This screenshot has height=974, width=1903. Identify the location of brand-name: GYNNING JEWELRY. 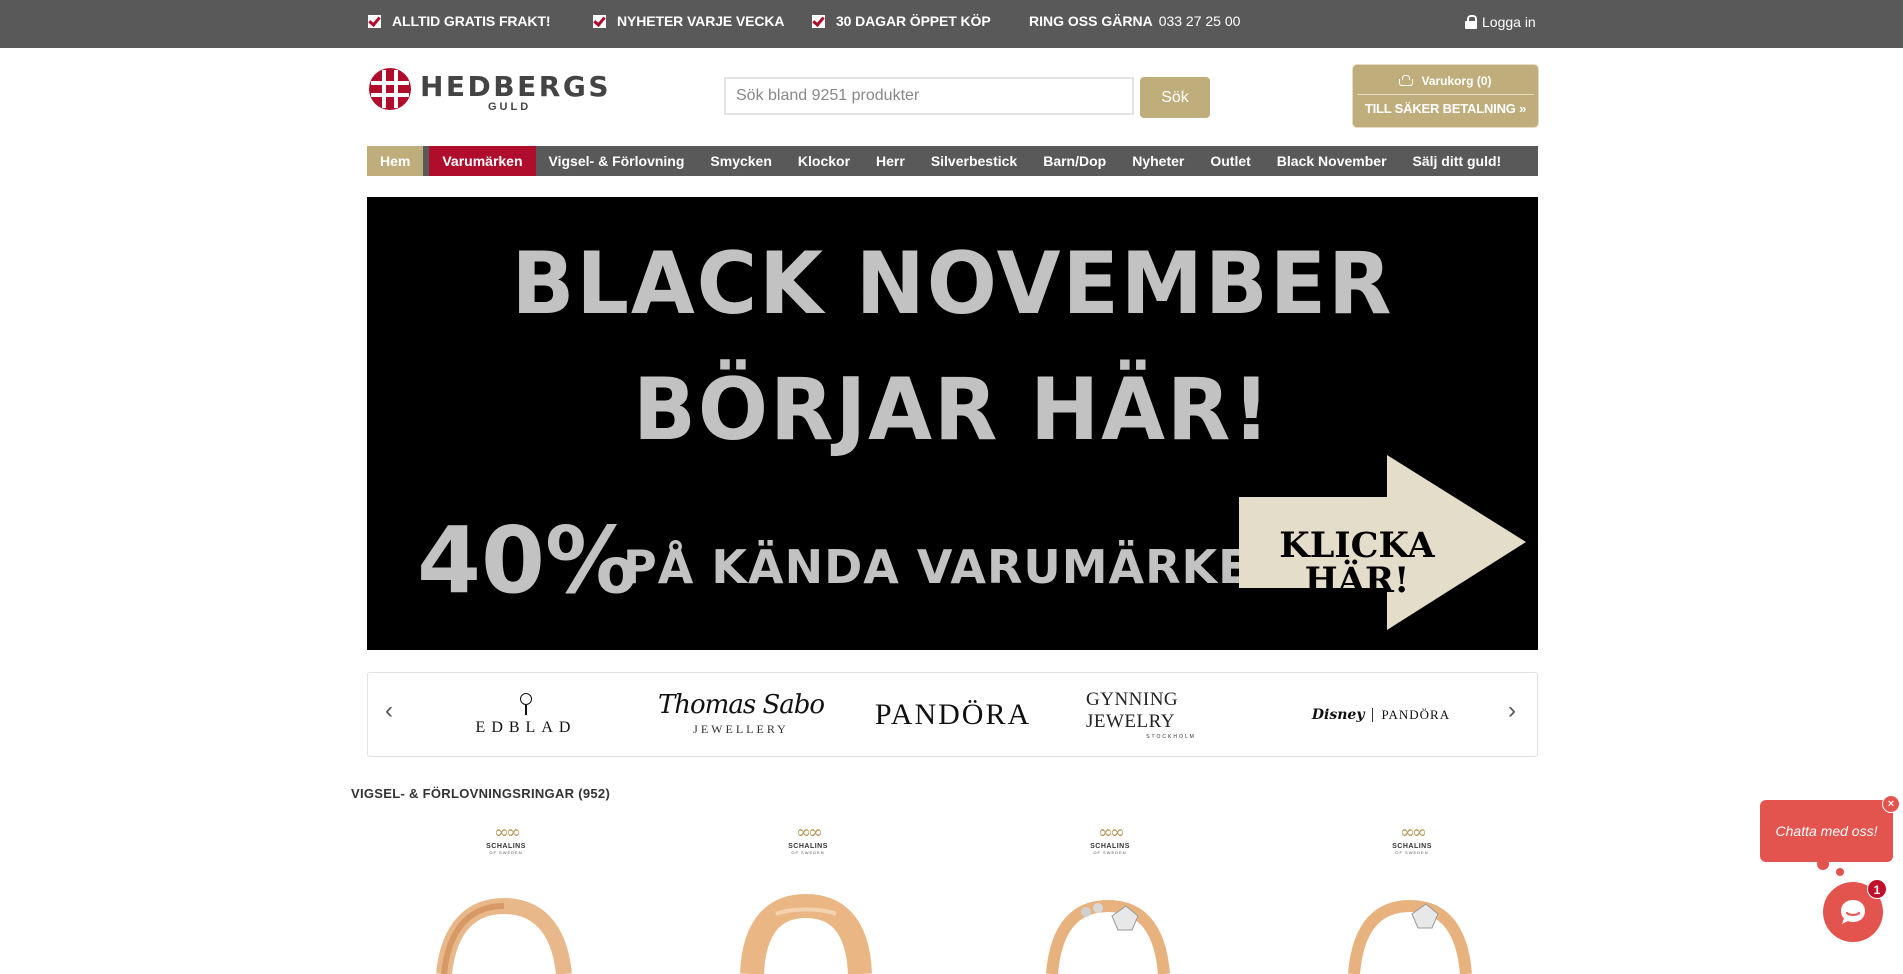
(1132, 710).